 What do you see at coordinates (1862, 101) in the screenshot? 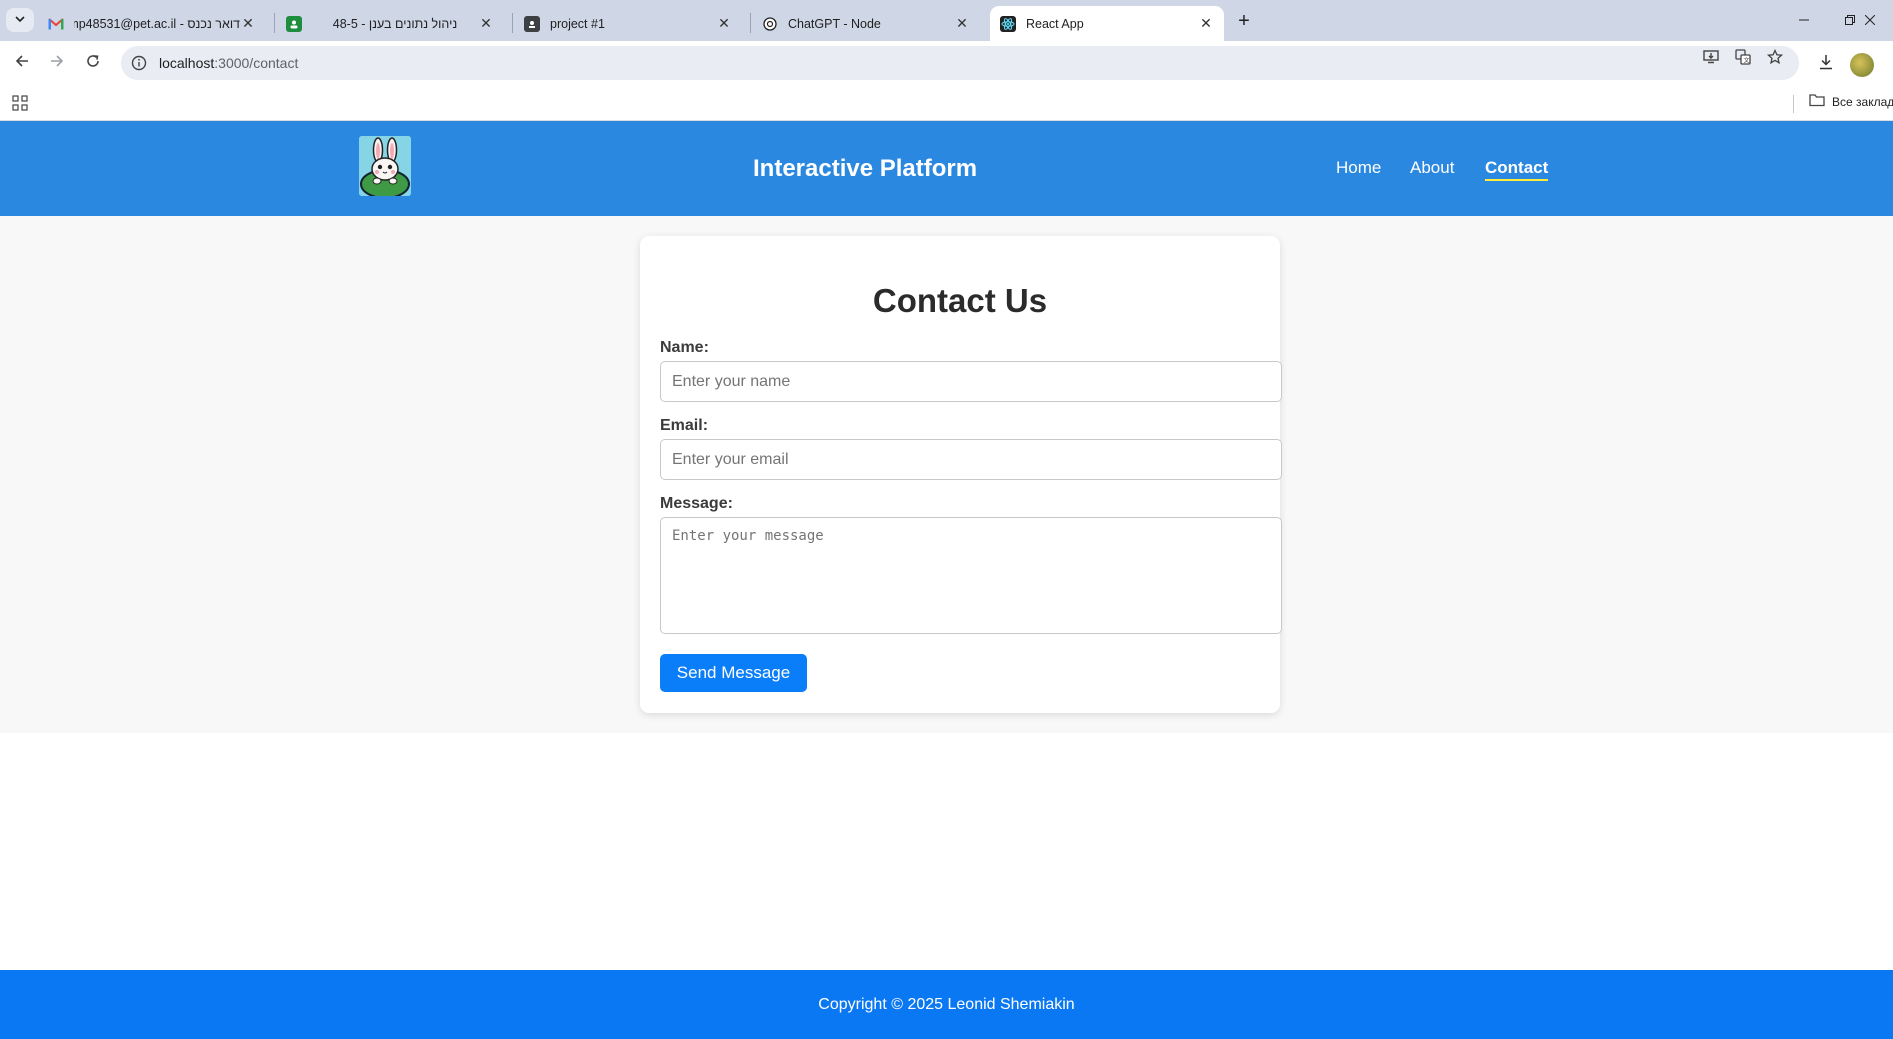
I see `bookmarks-folder-label: Все заклад` at bounding box center [1862, 101].